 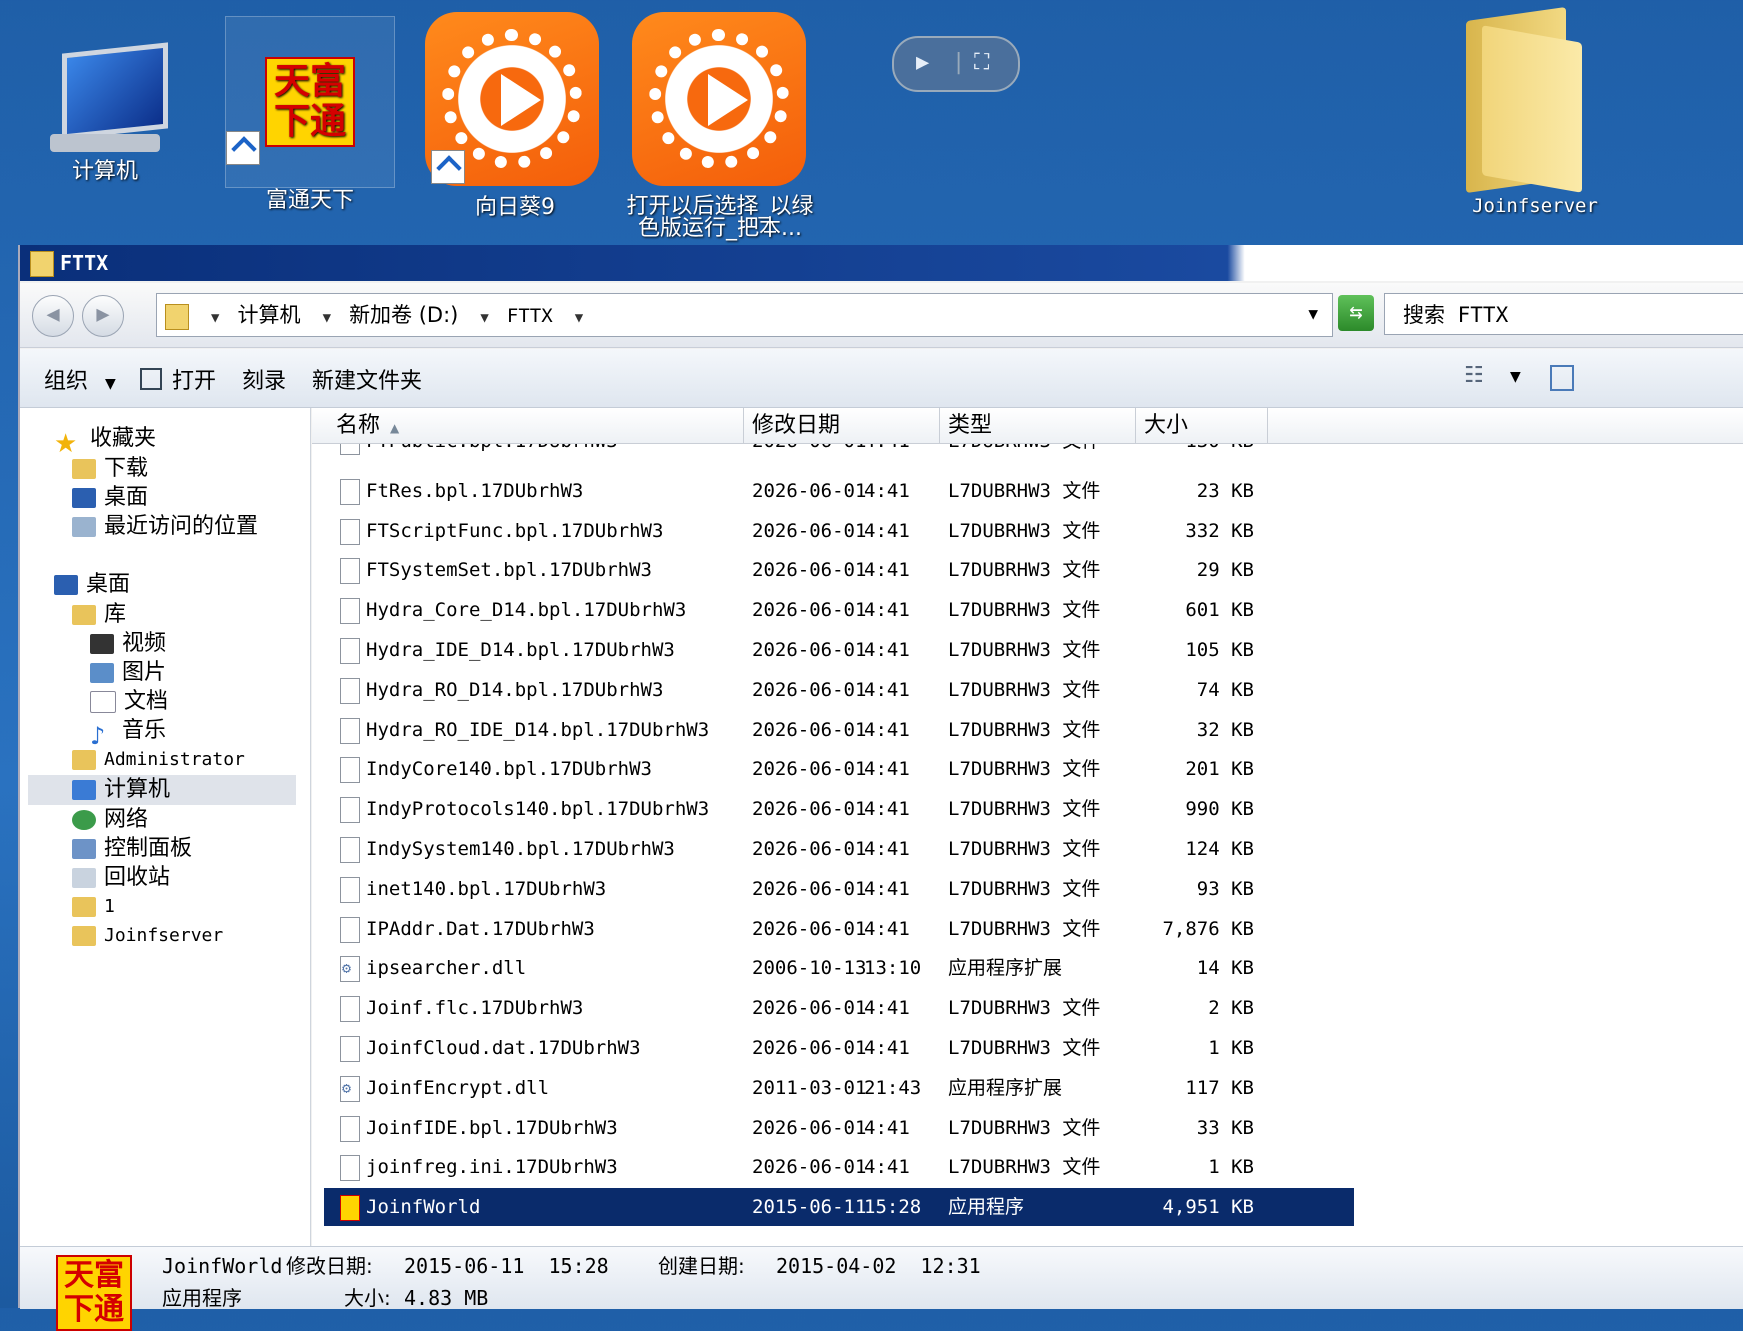 I want to click on play-icon: ▶, so click(x=922, y=62).